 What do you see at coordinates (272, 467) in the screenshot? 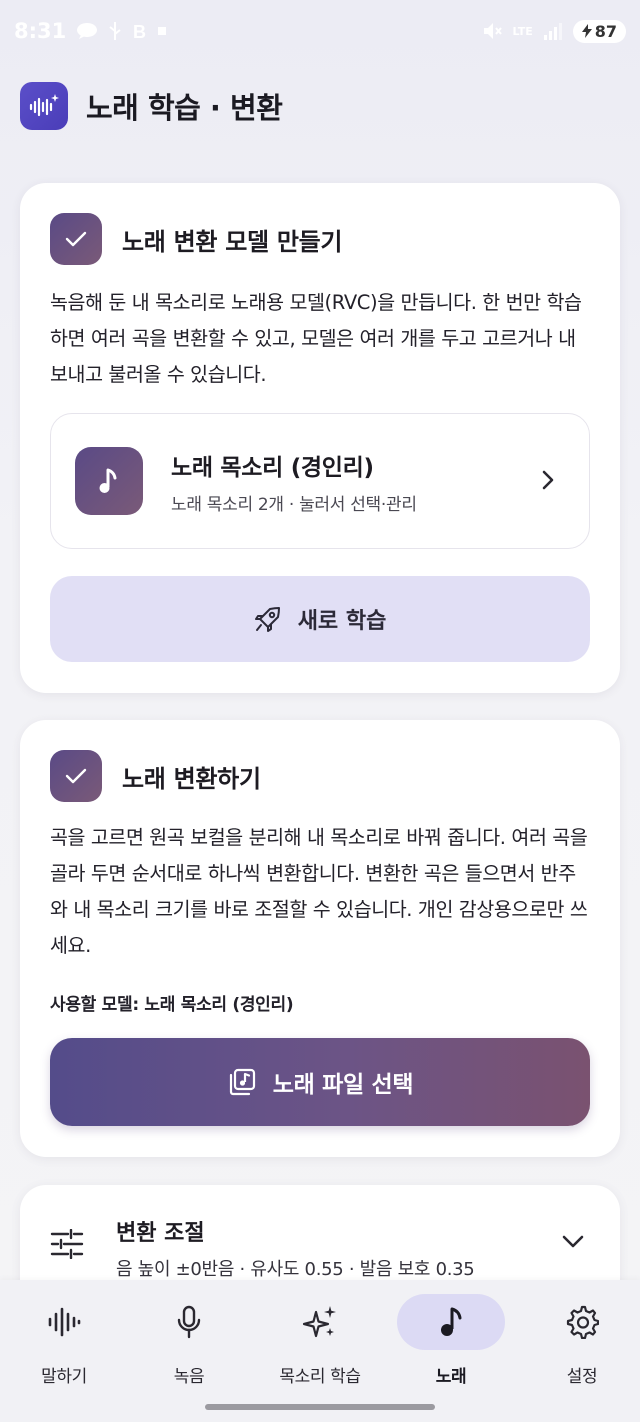
I see `model-name: 노래 목소리 (경인리)` at bounding box center [272, 467].